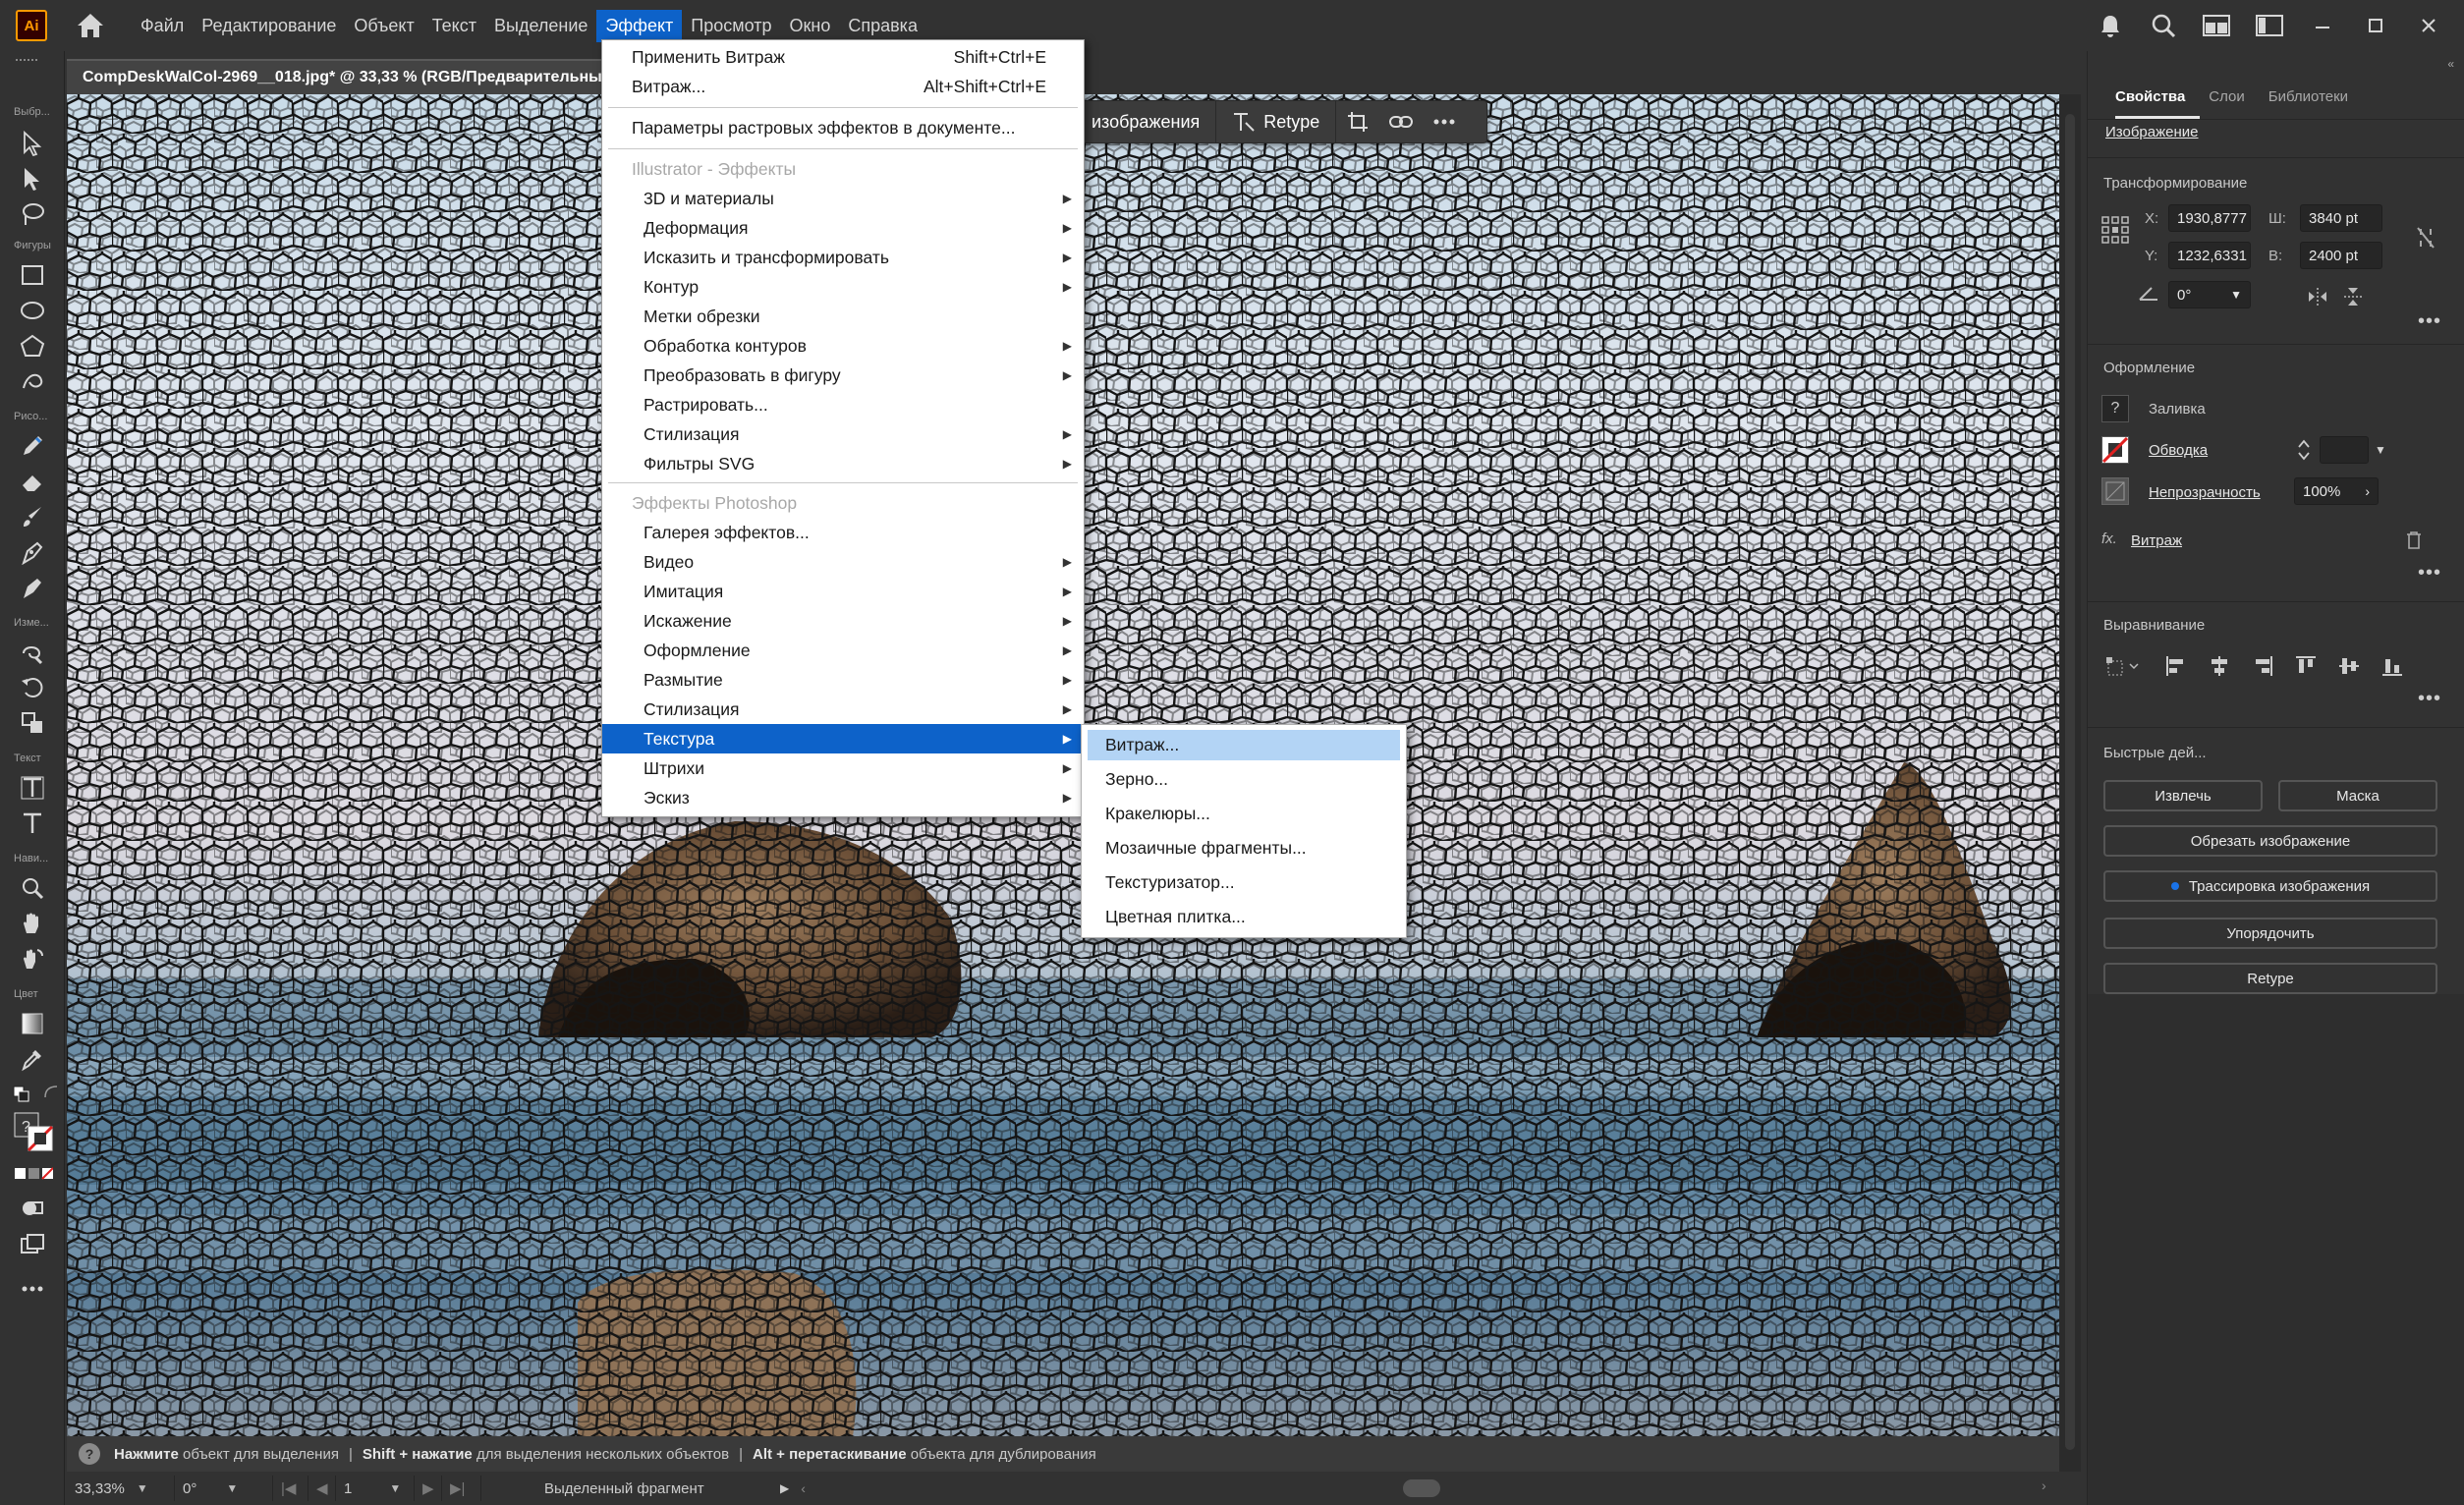  I want to click on vertical-scrollbar, so click(2070, 783).